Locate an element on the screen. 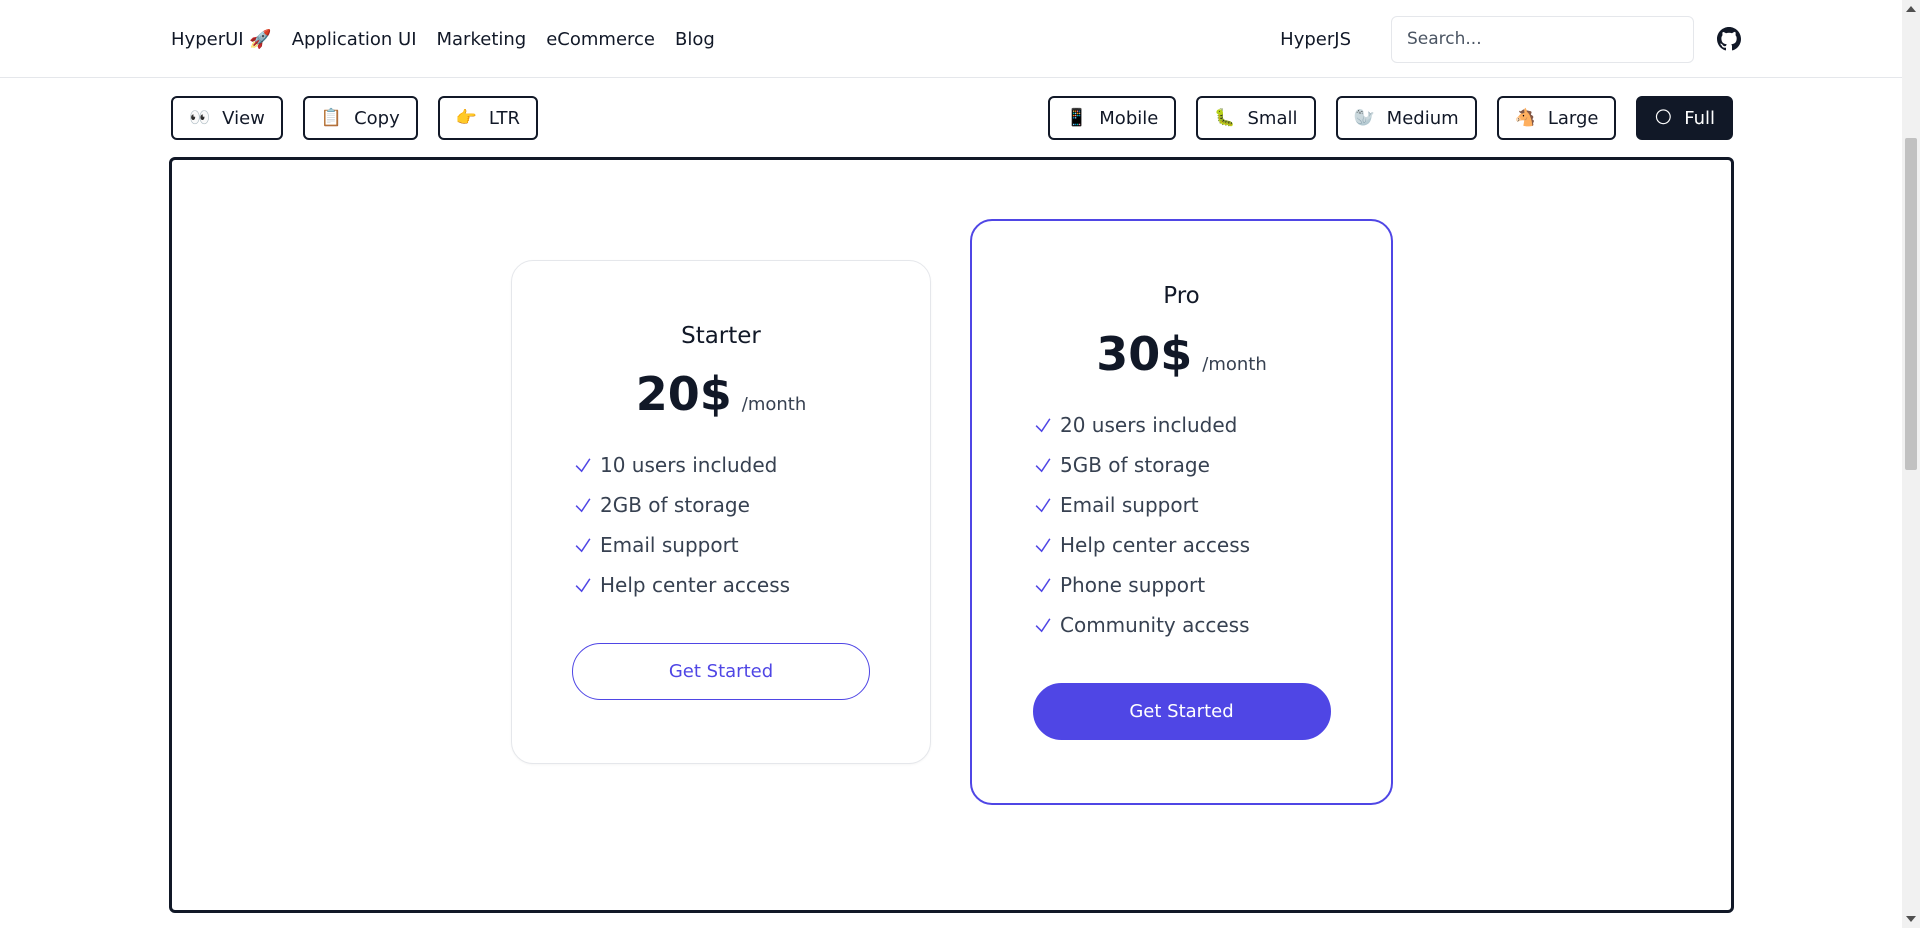 The height and width of the screenshot is (928, 1920). large-breakpoint-button: 🐴 Large is located at coordinates (1556, 118).